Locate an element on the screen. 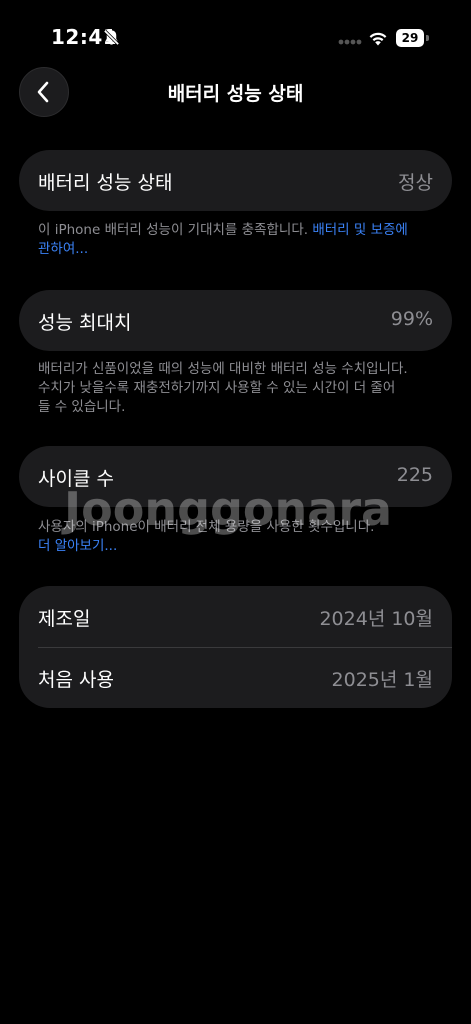 This screenshot has height=1024, width=471. capacity-footnote-line-3: 들 수 있습니다. is located at coordinates (82, 407).